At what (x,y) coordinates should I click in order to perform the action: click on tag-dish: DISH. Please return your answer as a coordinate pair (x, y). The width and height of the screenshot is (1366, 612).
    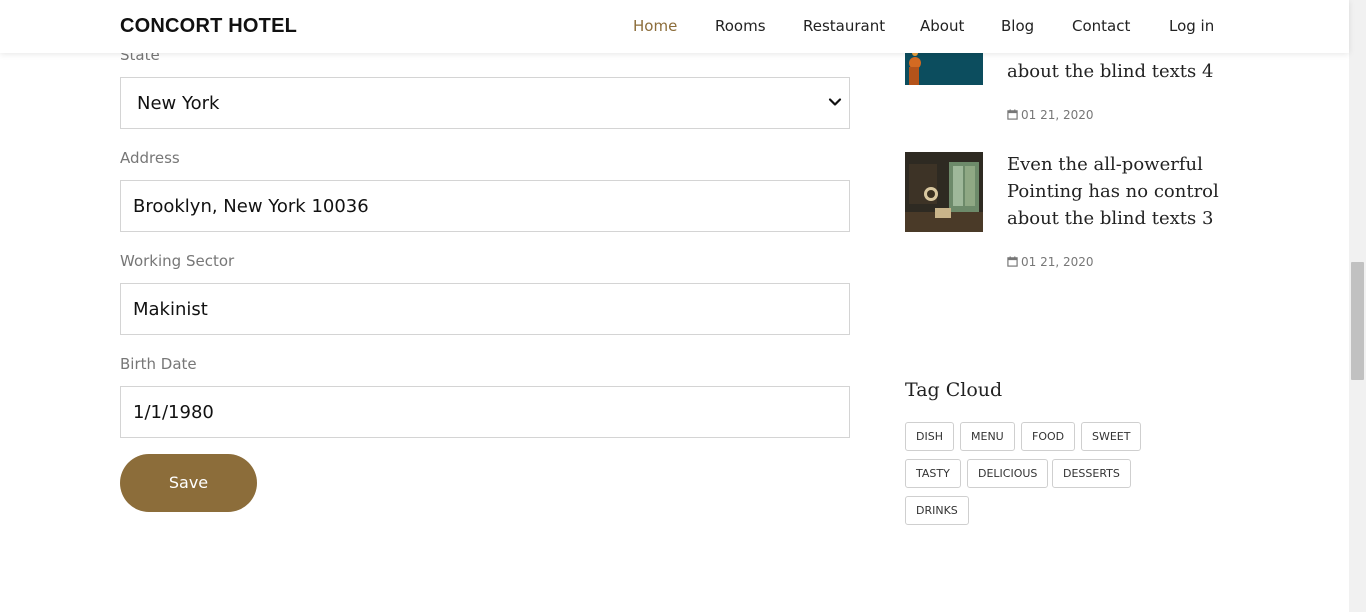
    Looking at the image, I should click on (929, 436).